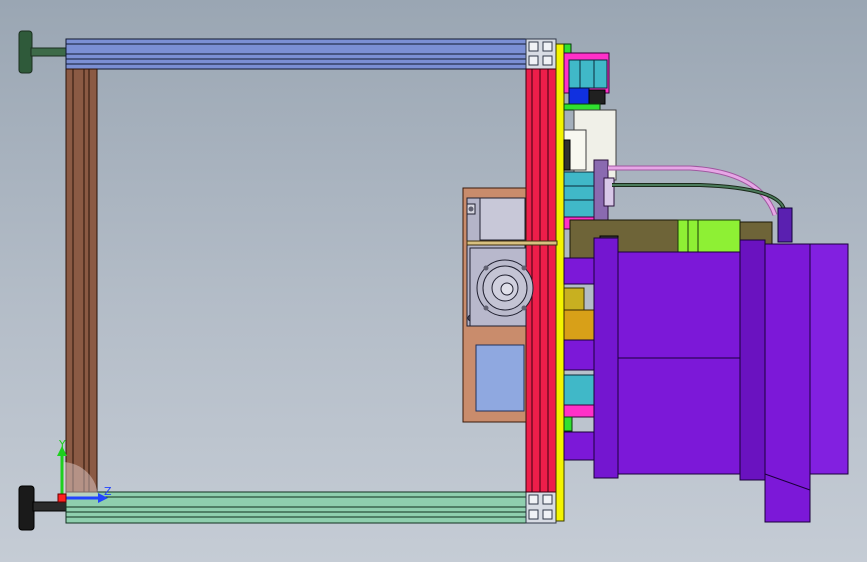  Describe the element at coordinates (43, 508) in the screenshot. I see `bottom-leveling-foot` at that location.